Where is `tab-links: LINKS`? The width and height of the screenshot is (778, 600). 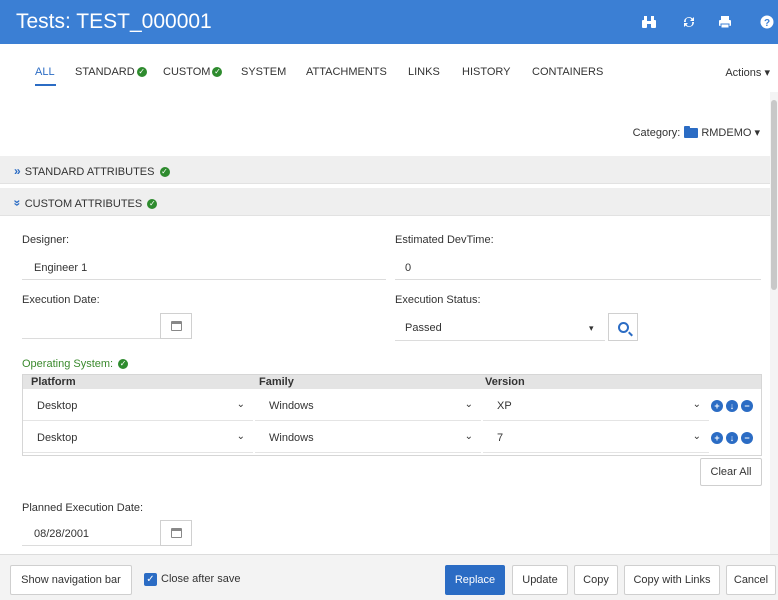
tab-links: LINKS is located at coordinates (424, 72).